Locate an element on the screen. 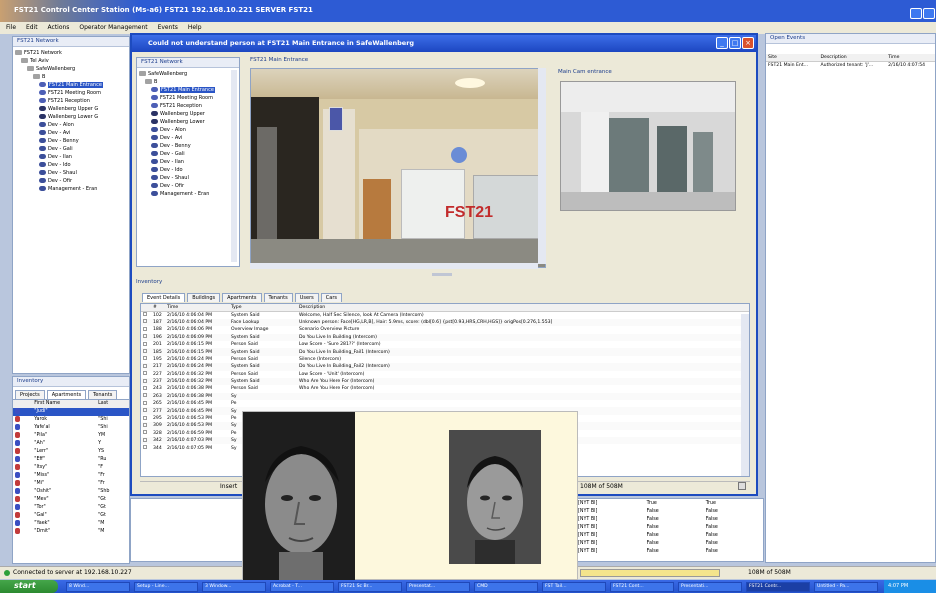 The width and height of the screenshot is (936, 593). tab-tenants: Tenants is located at coordinates (103, 394).